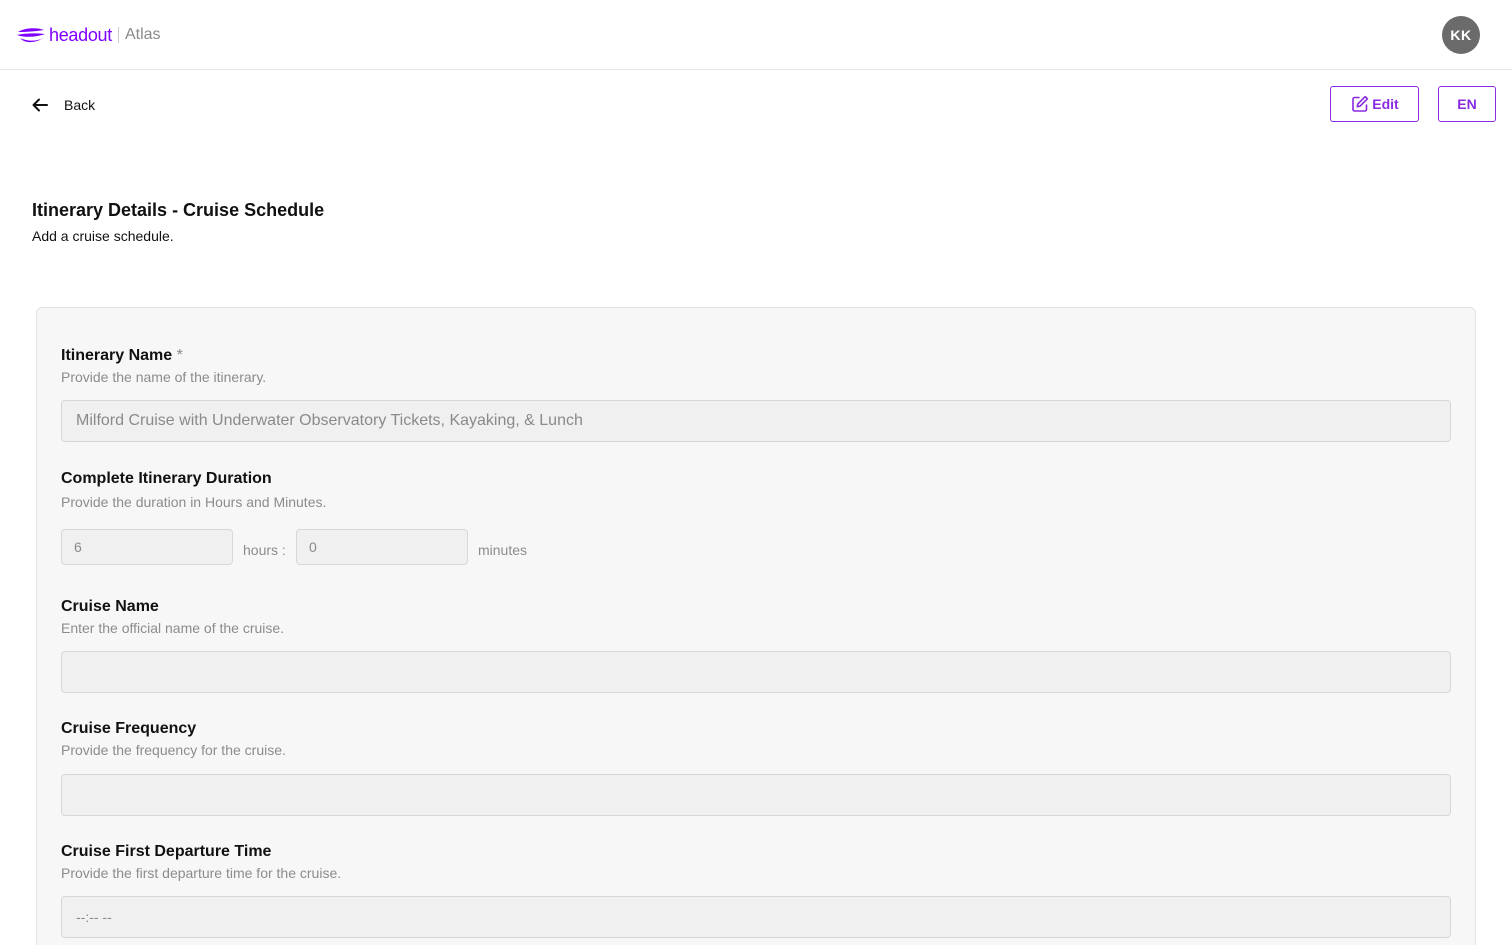 The width and height of the screenshot is (1512, 945). Describe the element at coordinates (94, 917) in the screenshot. I see `first-departure-value: --:-- --` at that location.